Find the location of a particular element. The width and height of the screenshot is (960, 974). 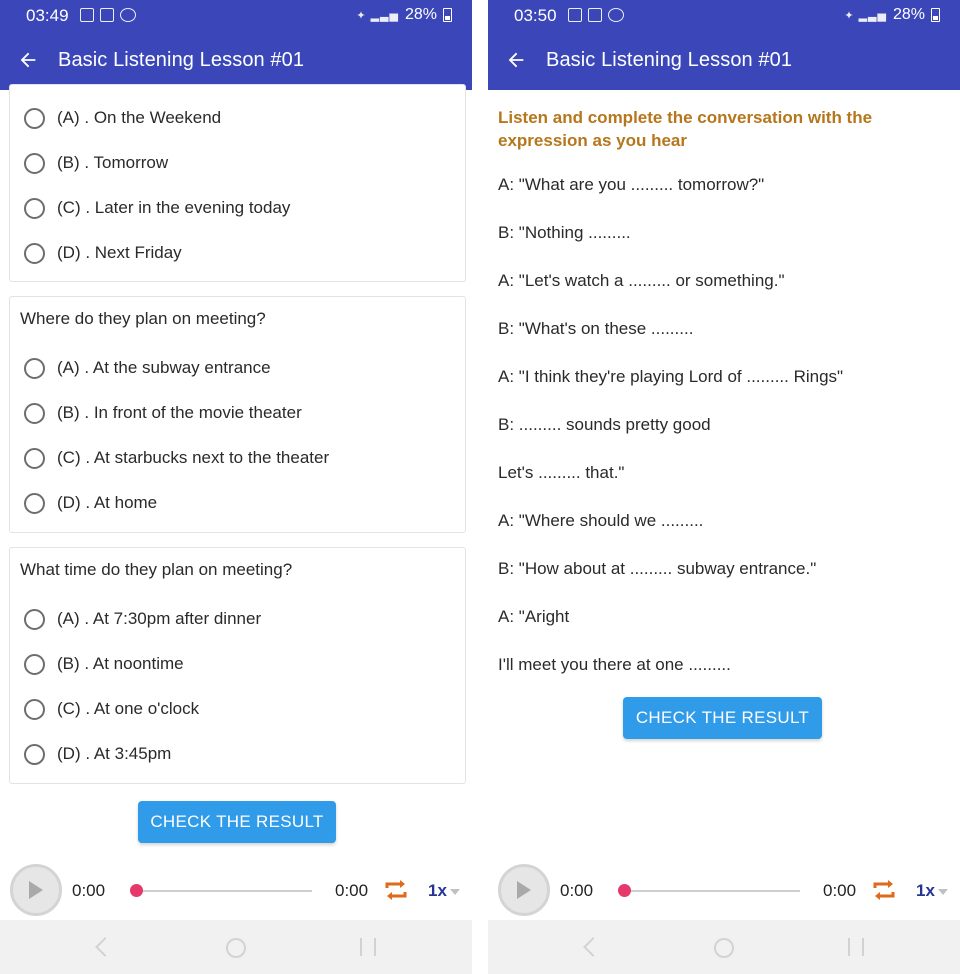

answer-option: (B) . At noontime is located at coordinates (104, 664).